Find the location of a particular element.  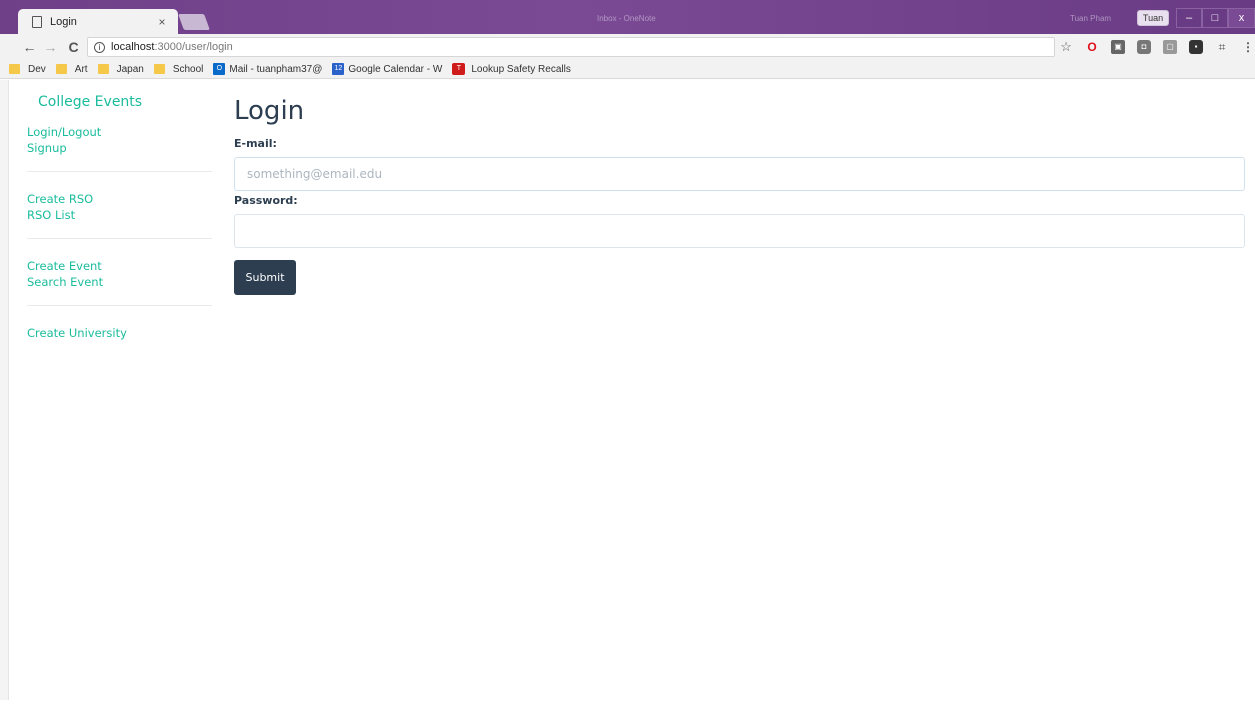

opera-extension-icon: O is located at coordinates (1092, 47).